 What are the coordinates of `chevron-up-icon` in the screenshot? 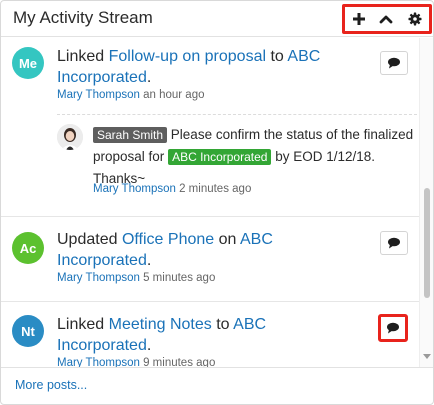 It's located at (386, 19).